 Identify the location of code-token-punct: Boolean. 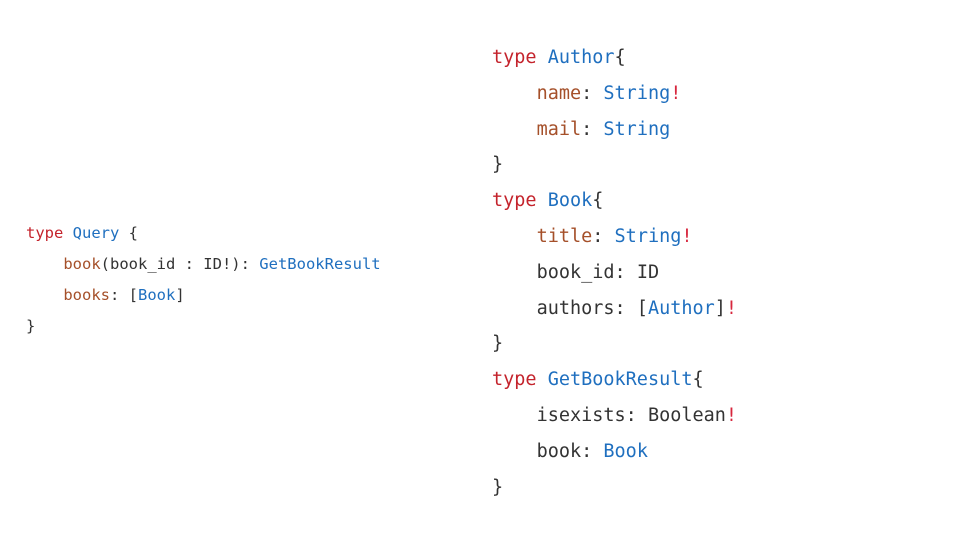
(686, 415).